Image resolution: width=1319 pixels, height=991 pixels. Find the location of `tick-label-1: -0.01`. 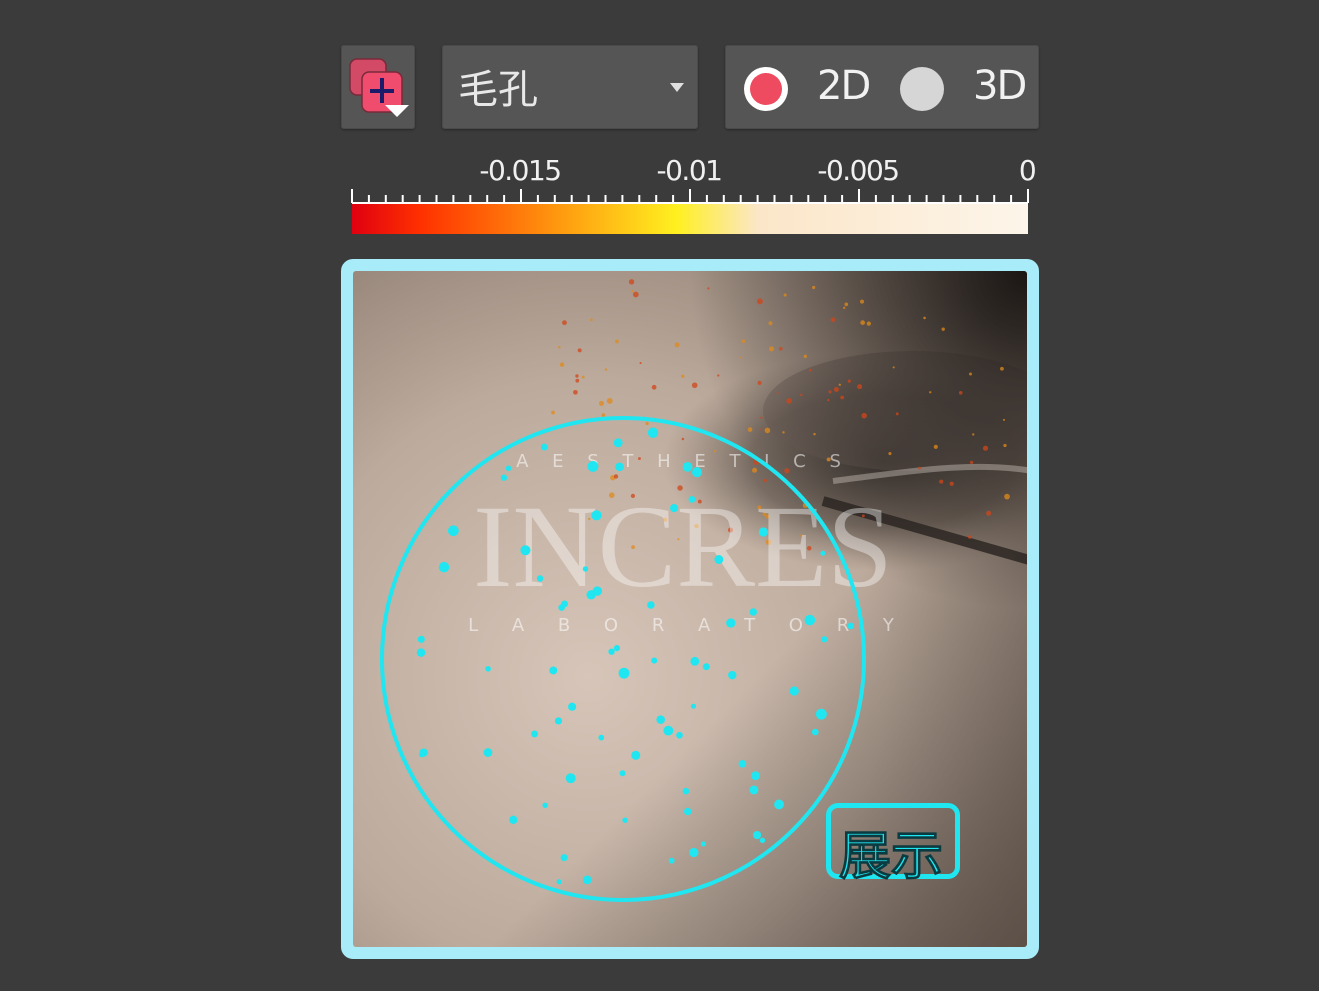

tick-label-1: -0.01 is located at coordinates (689, 170).